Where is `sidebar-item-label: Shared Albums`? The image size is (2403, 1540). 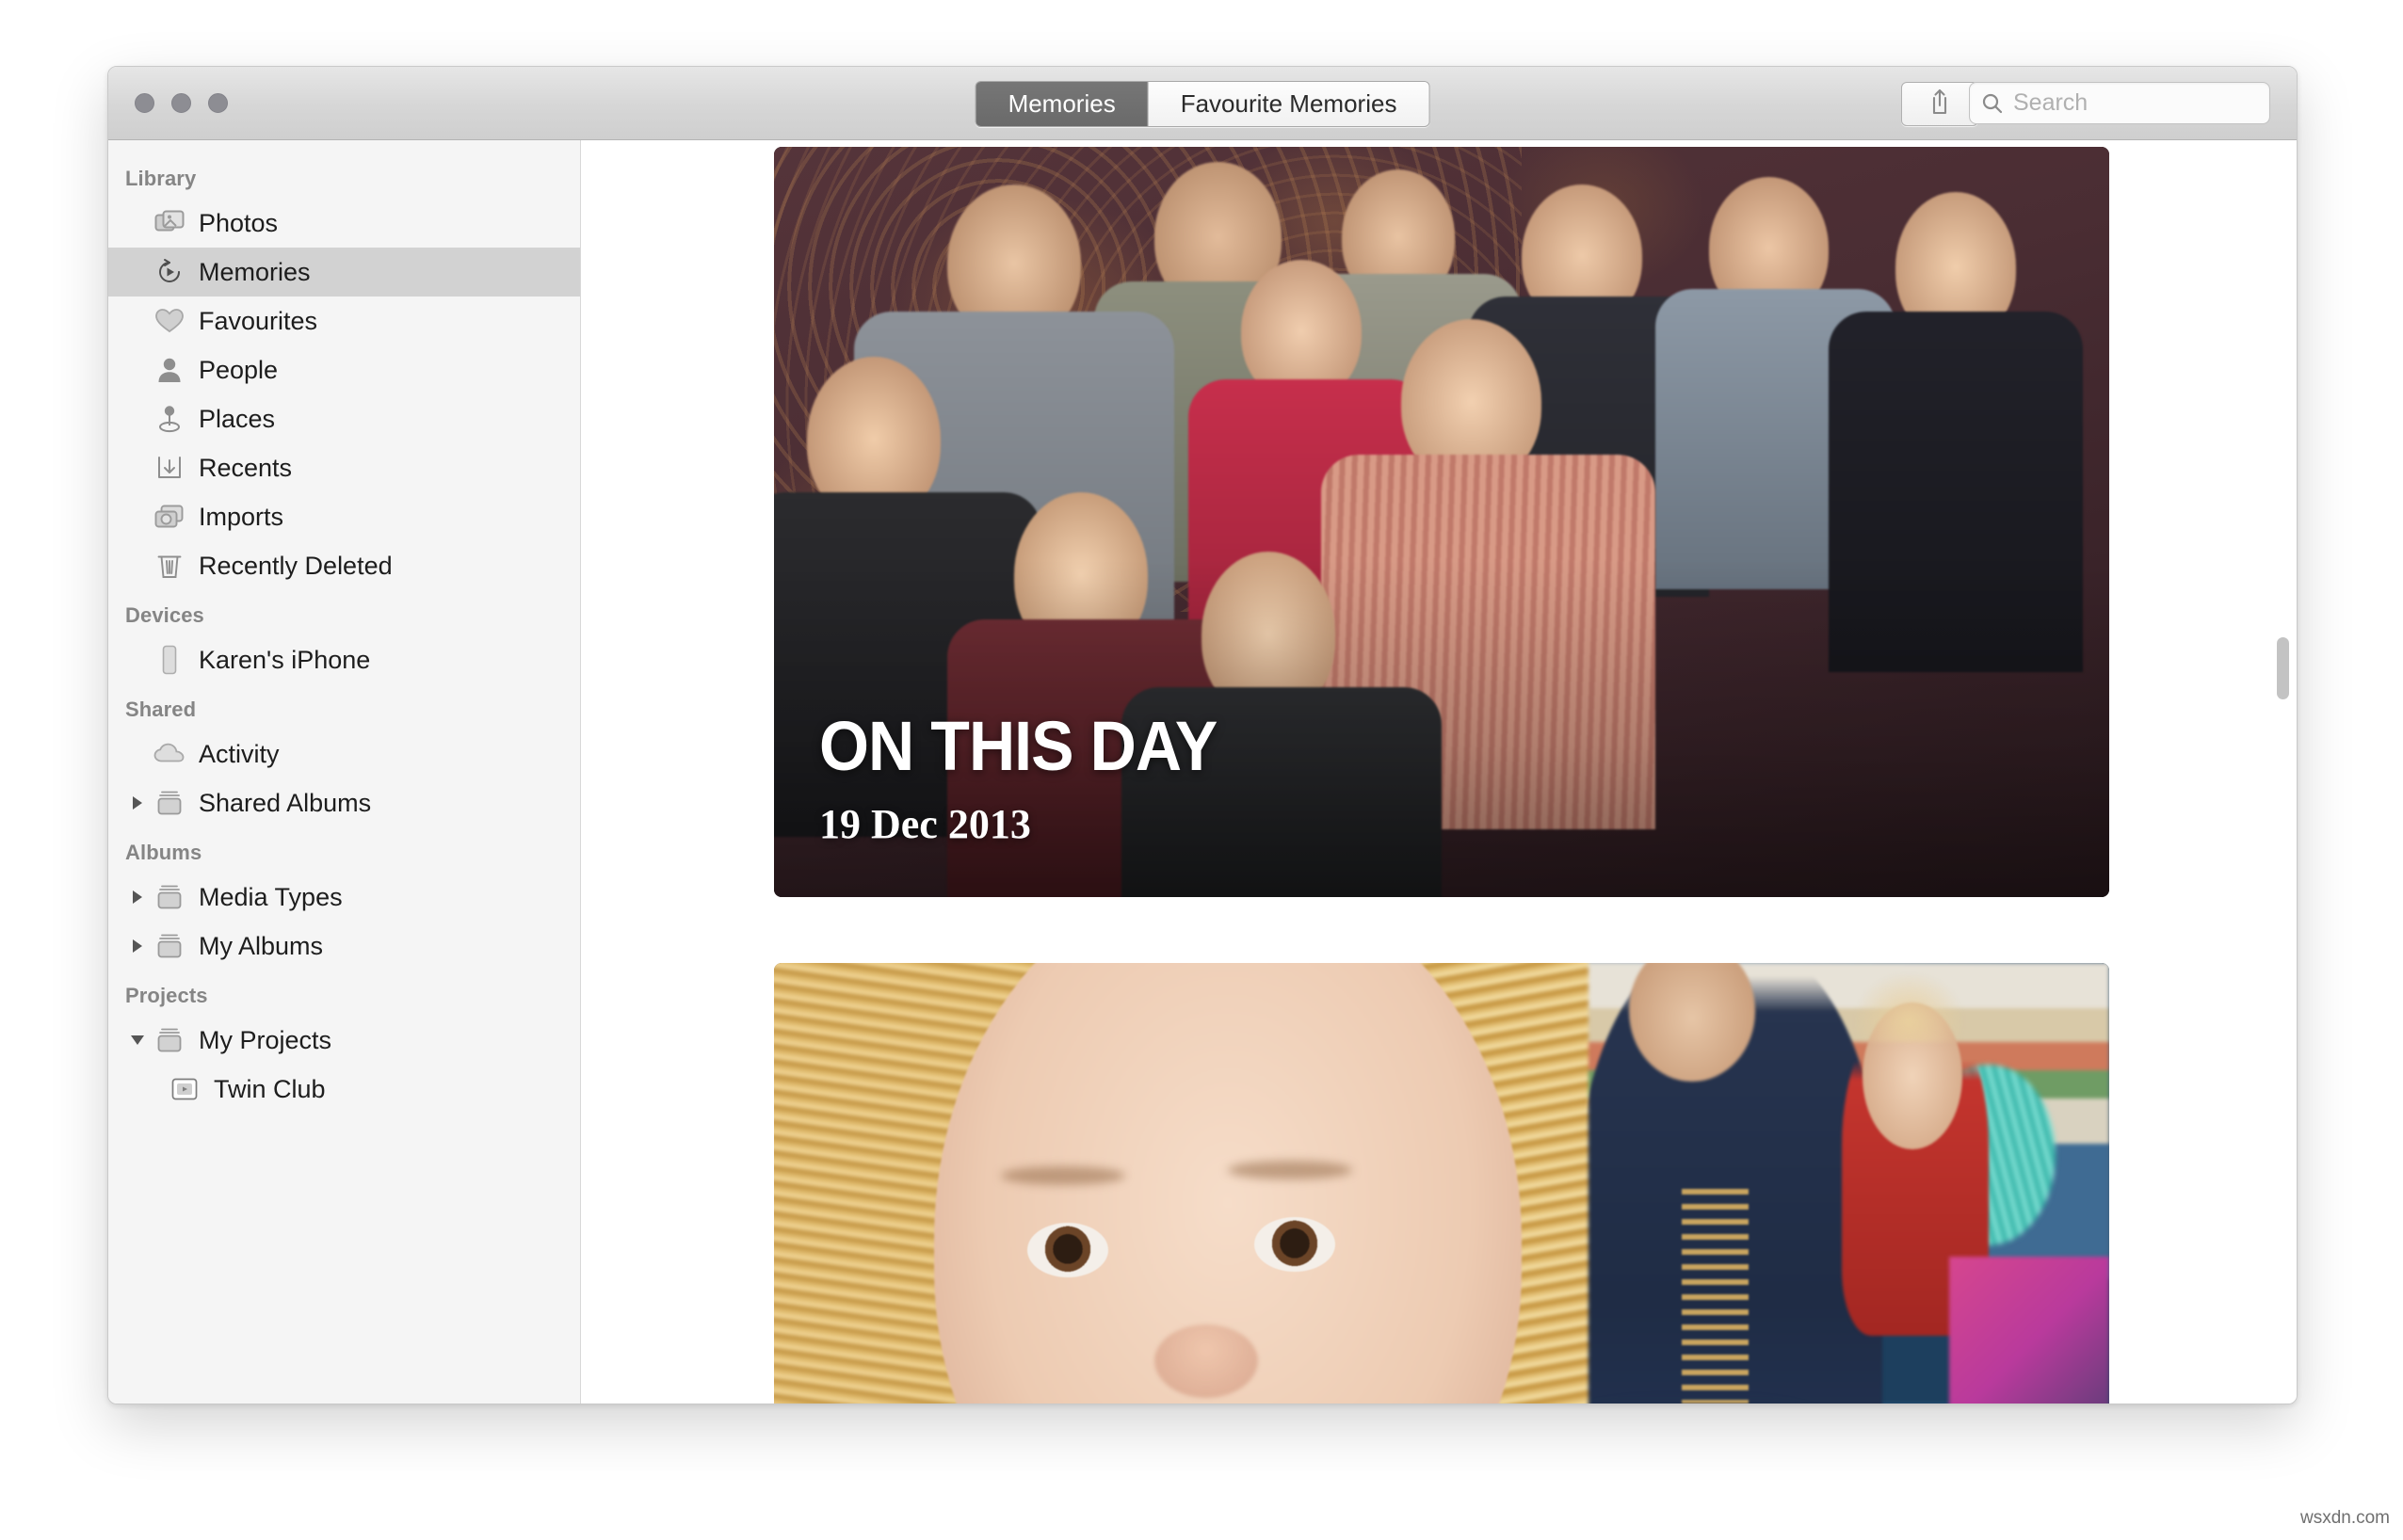 sidebar-item-label: Shared Albums is located at coordinates (285, 802).